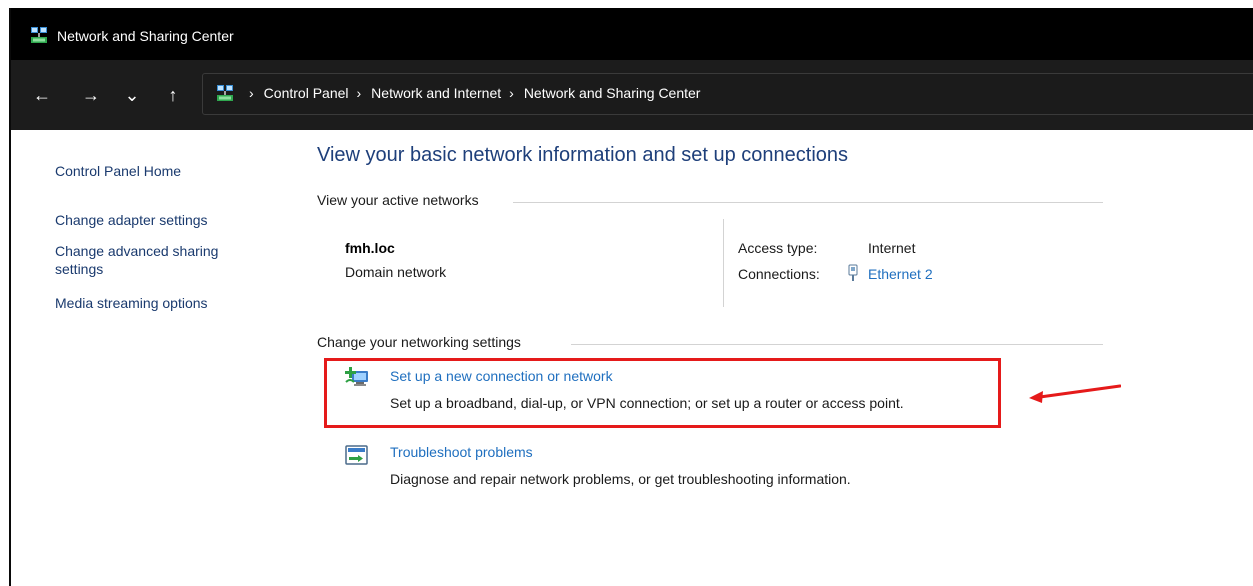 The image size is (1253, 586). What do you see at coordinates (626, 4) in the screenshot?
I see `screen-bezel-top` at bounding box center [626, 4].